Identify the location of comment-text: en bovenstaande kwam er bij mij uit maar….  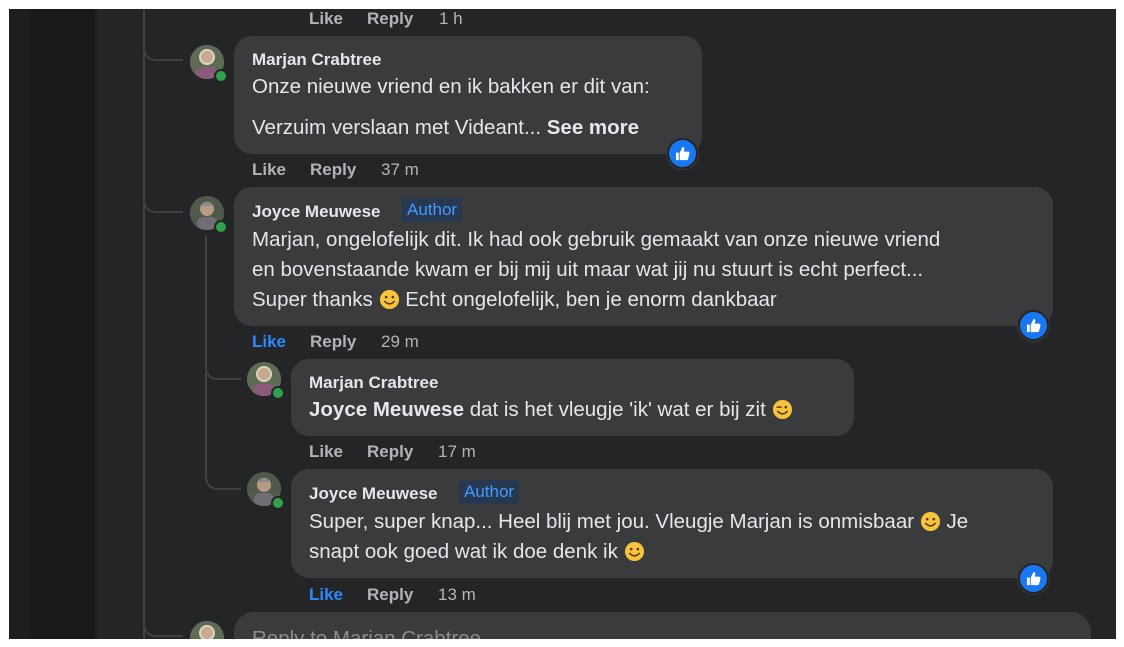
(588, 269).